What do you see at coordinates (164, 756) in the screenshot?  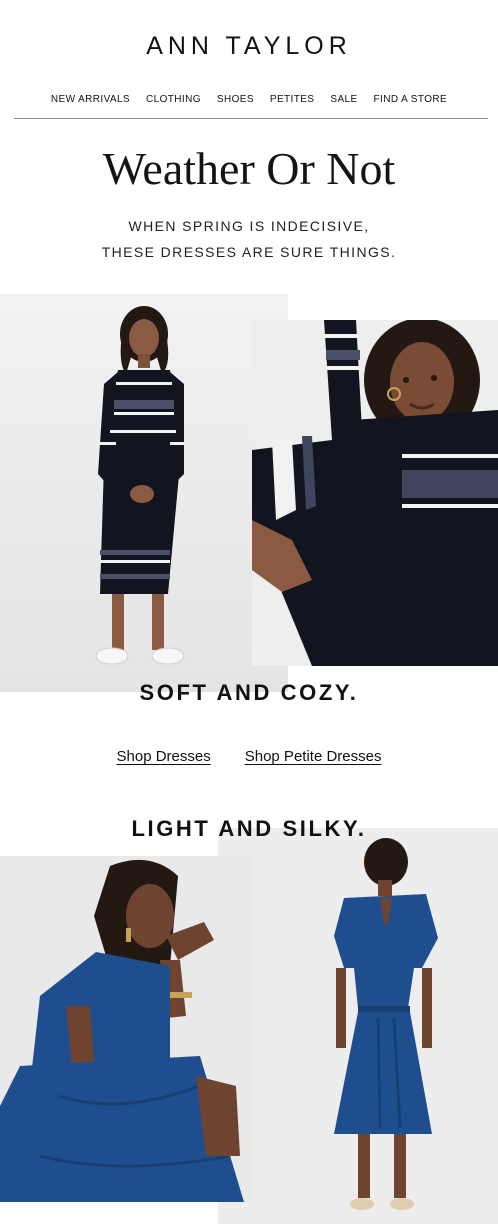 I see `shop-dresses-link: Shop Dresses` at bounding box center [164, 756].